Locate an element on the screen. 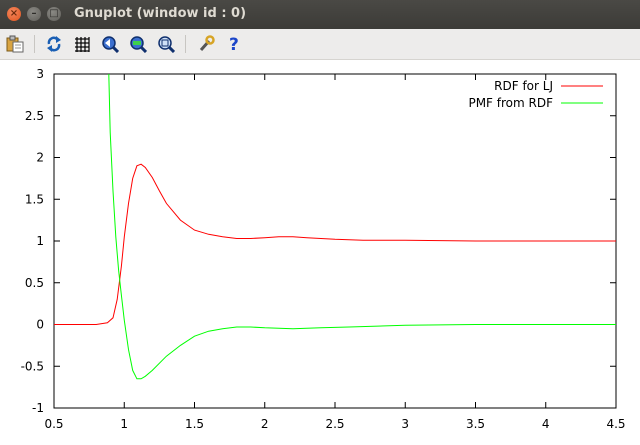  help-icon: ? is located at coordinates (234, 44).